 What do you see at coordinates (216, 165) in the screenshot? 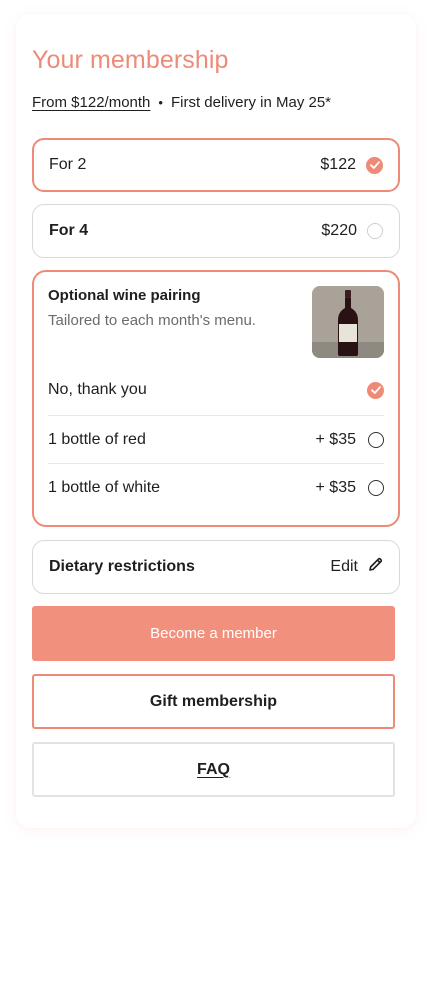
I see `plan-option-for-2: For 2 $122` at bounding box center [216, 165].